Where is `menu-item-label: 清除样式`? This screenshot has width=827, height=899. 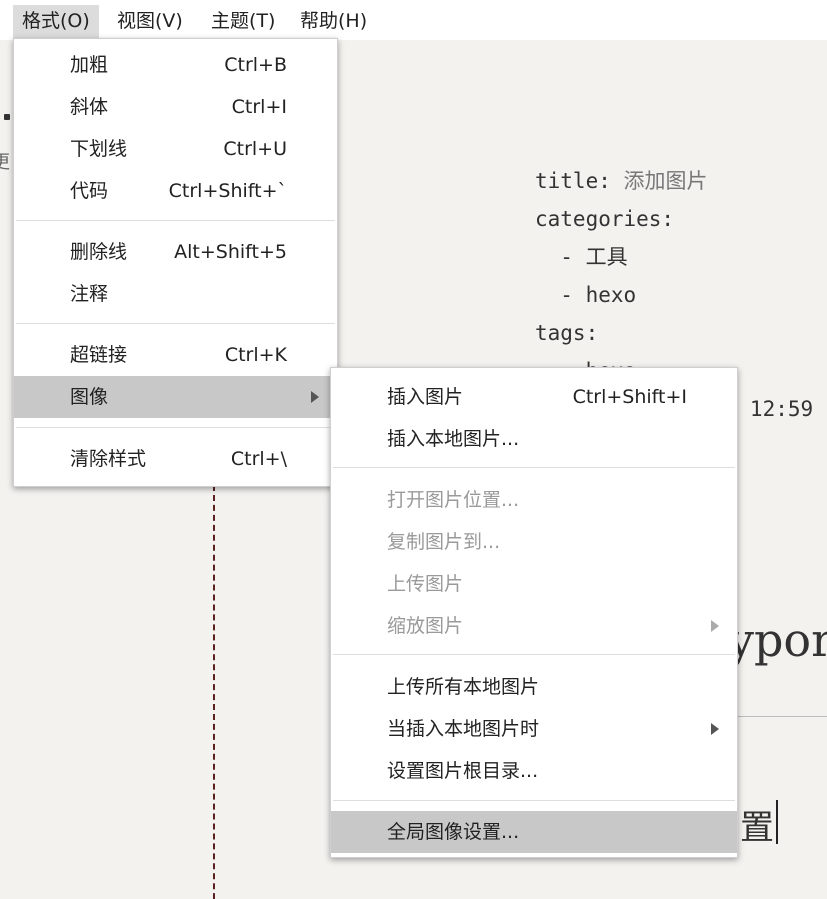 menu-item-label: 清除样式 is located at coordinates (108, 459).